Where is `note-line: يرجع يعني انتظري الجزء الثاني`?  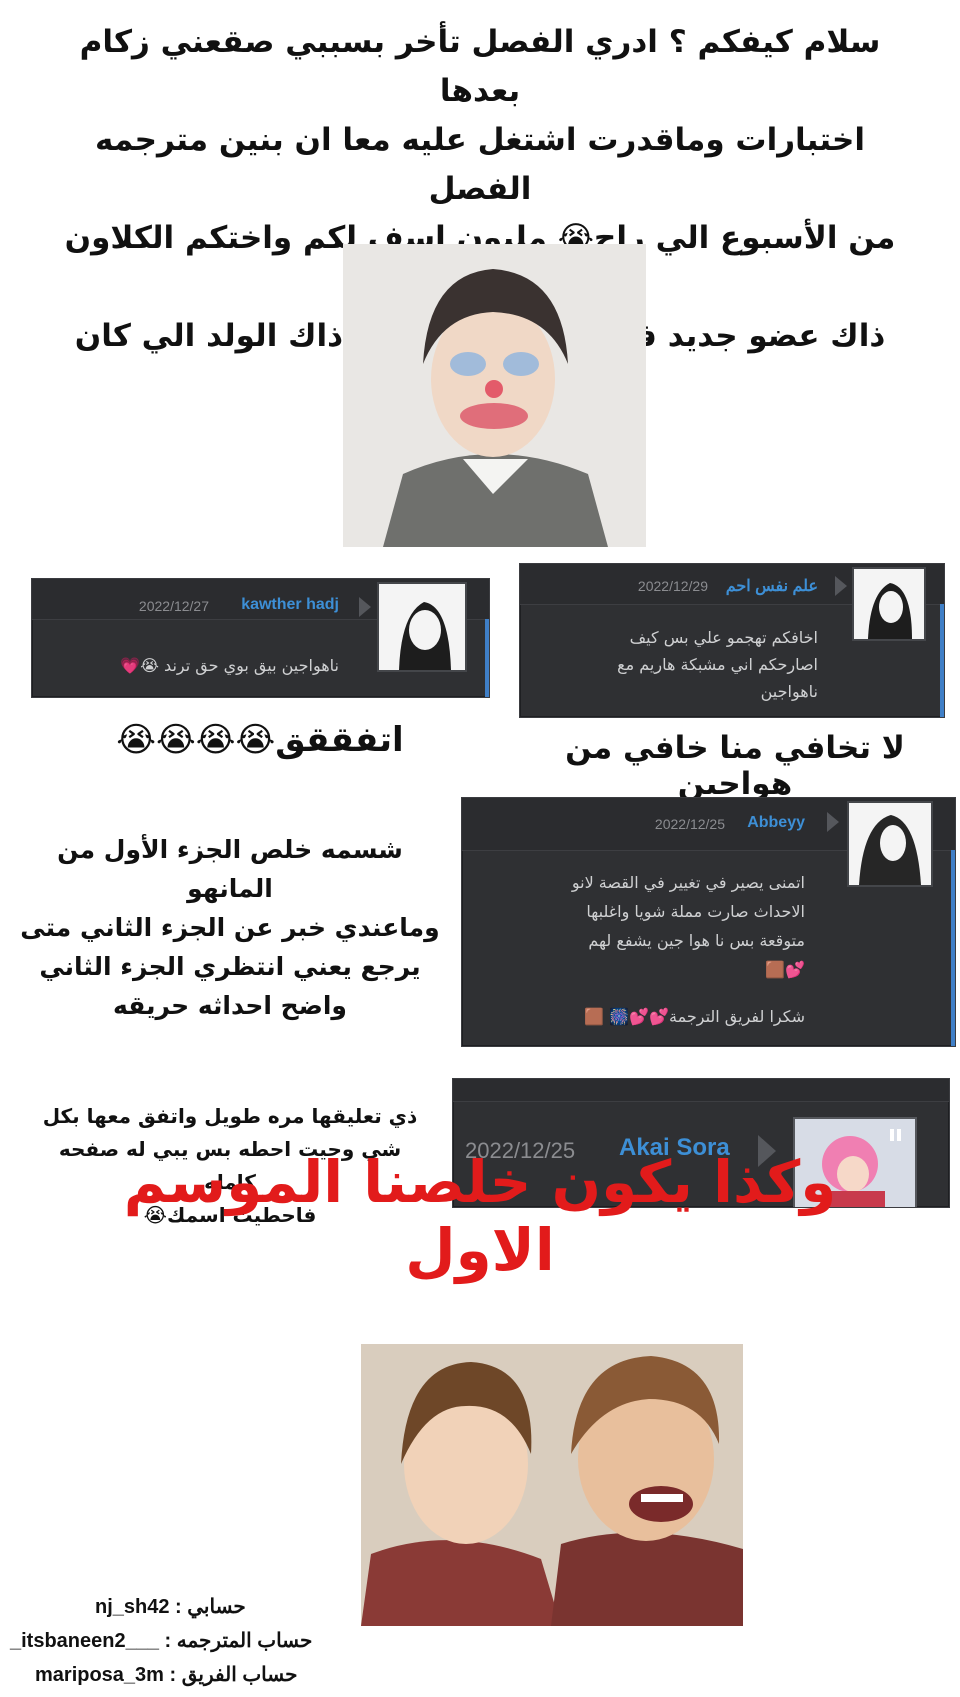 note-line: يرجع يعني انتظري الجزء الثاني is located at coordinates (230, 966).